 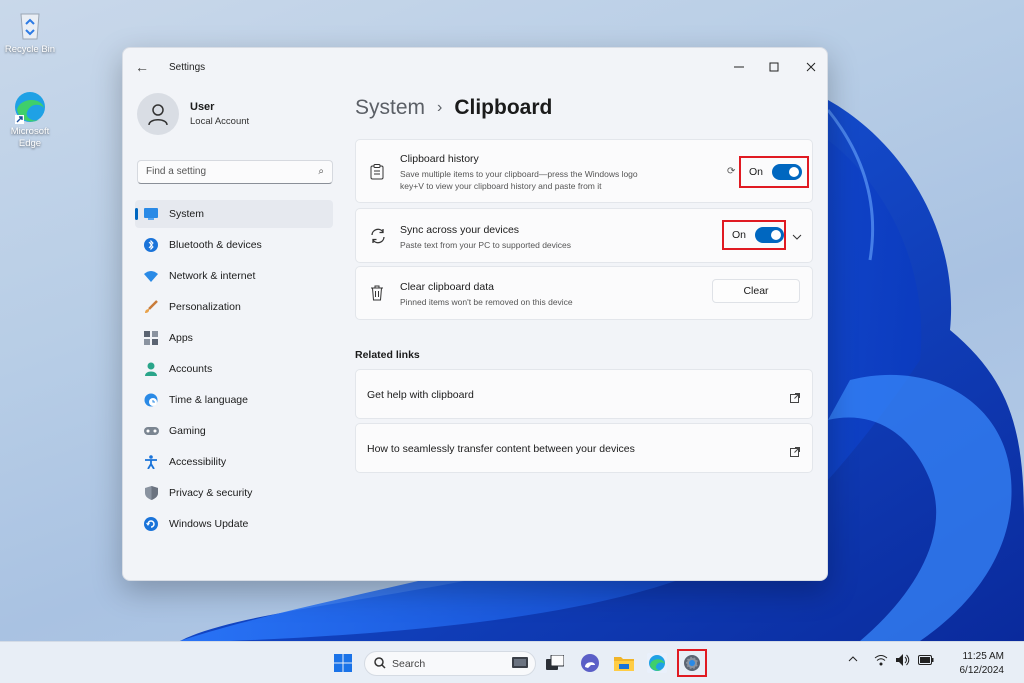 What do you see at coordinates (409, 664) in the screenshot?
I see `taskbar-search-label: Search` at bounding box center [409, 664].